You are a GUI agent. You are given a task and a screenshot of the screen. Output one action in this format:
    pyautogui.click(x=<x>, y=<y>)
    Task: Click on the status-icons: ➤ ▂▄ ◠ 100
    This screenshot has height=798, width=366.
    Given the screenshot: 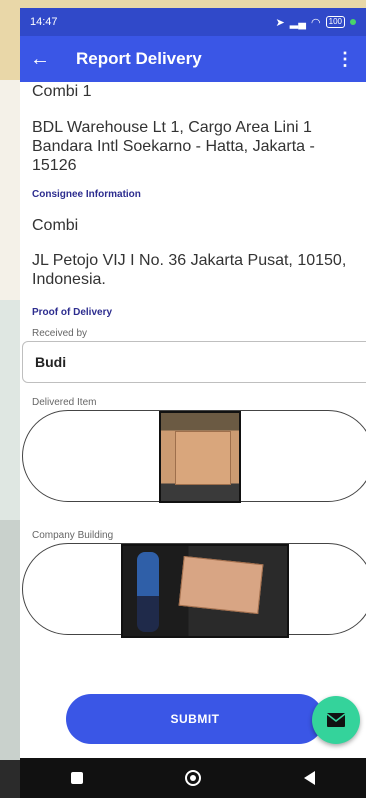 What is the action you would take?
    pyautogui.click(x=316, y=22)
    